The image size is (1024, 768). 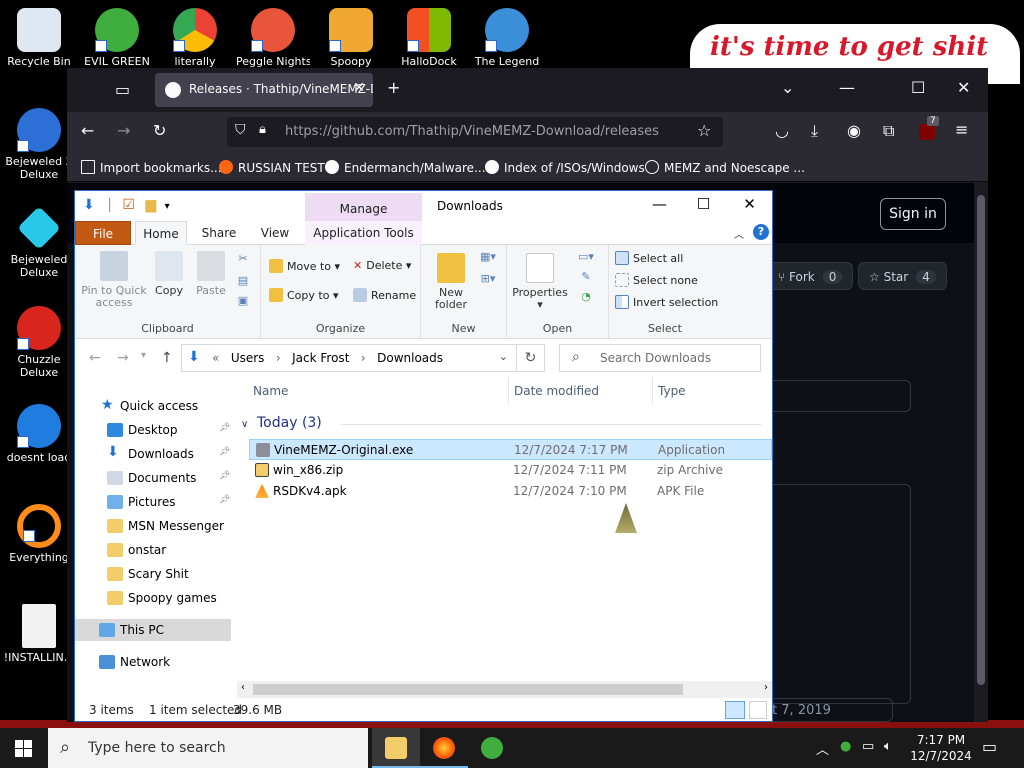 What do you see at coordinates (531, 358) in the screenshot?
I see `refresh-icon: ↻` at bounding box center [531, 358].